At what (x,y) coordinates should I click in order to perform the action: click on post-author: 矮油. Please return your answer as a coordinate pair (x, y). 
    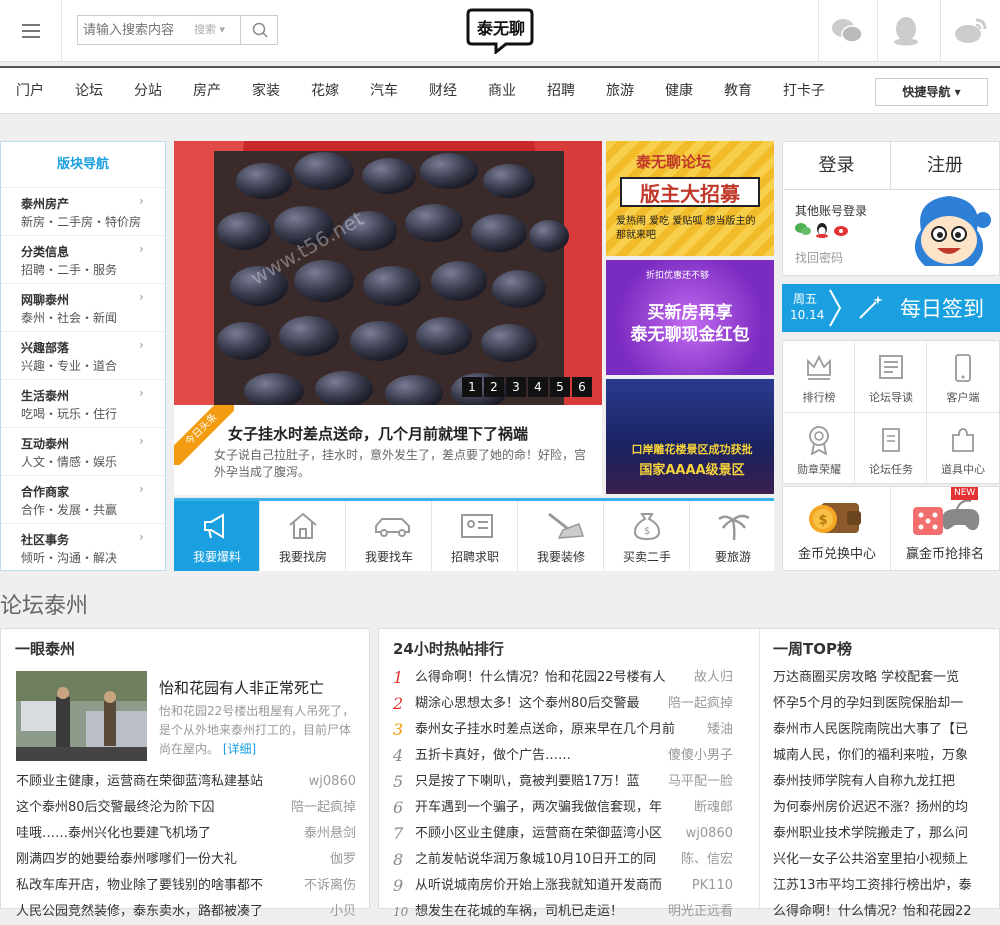
    Looking at the image, I should click on (720, 730).